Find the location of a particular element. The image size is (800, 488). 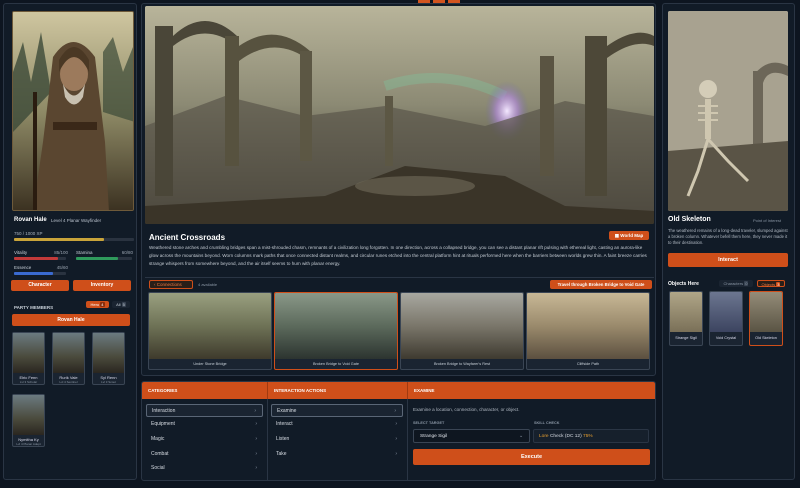

objects-title: Objects Here is located at coordinates (683, 284).